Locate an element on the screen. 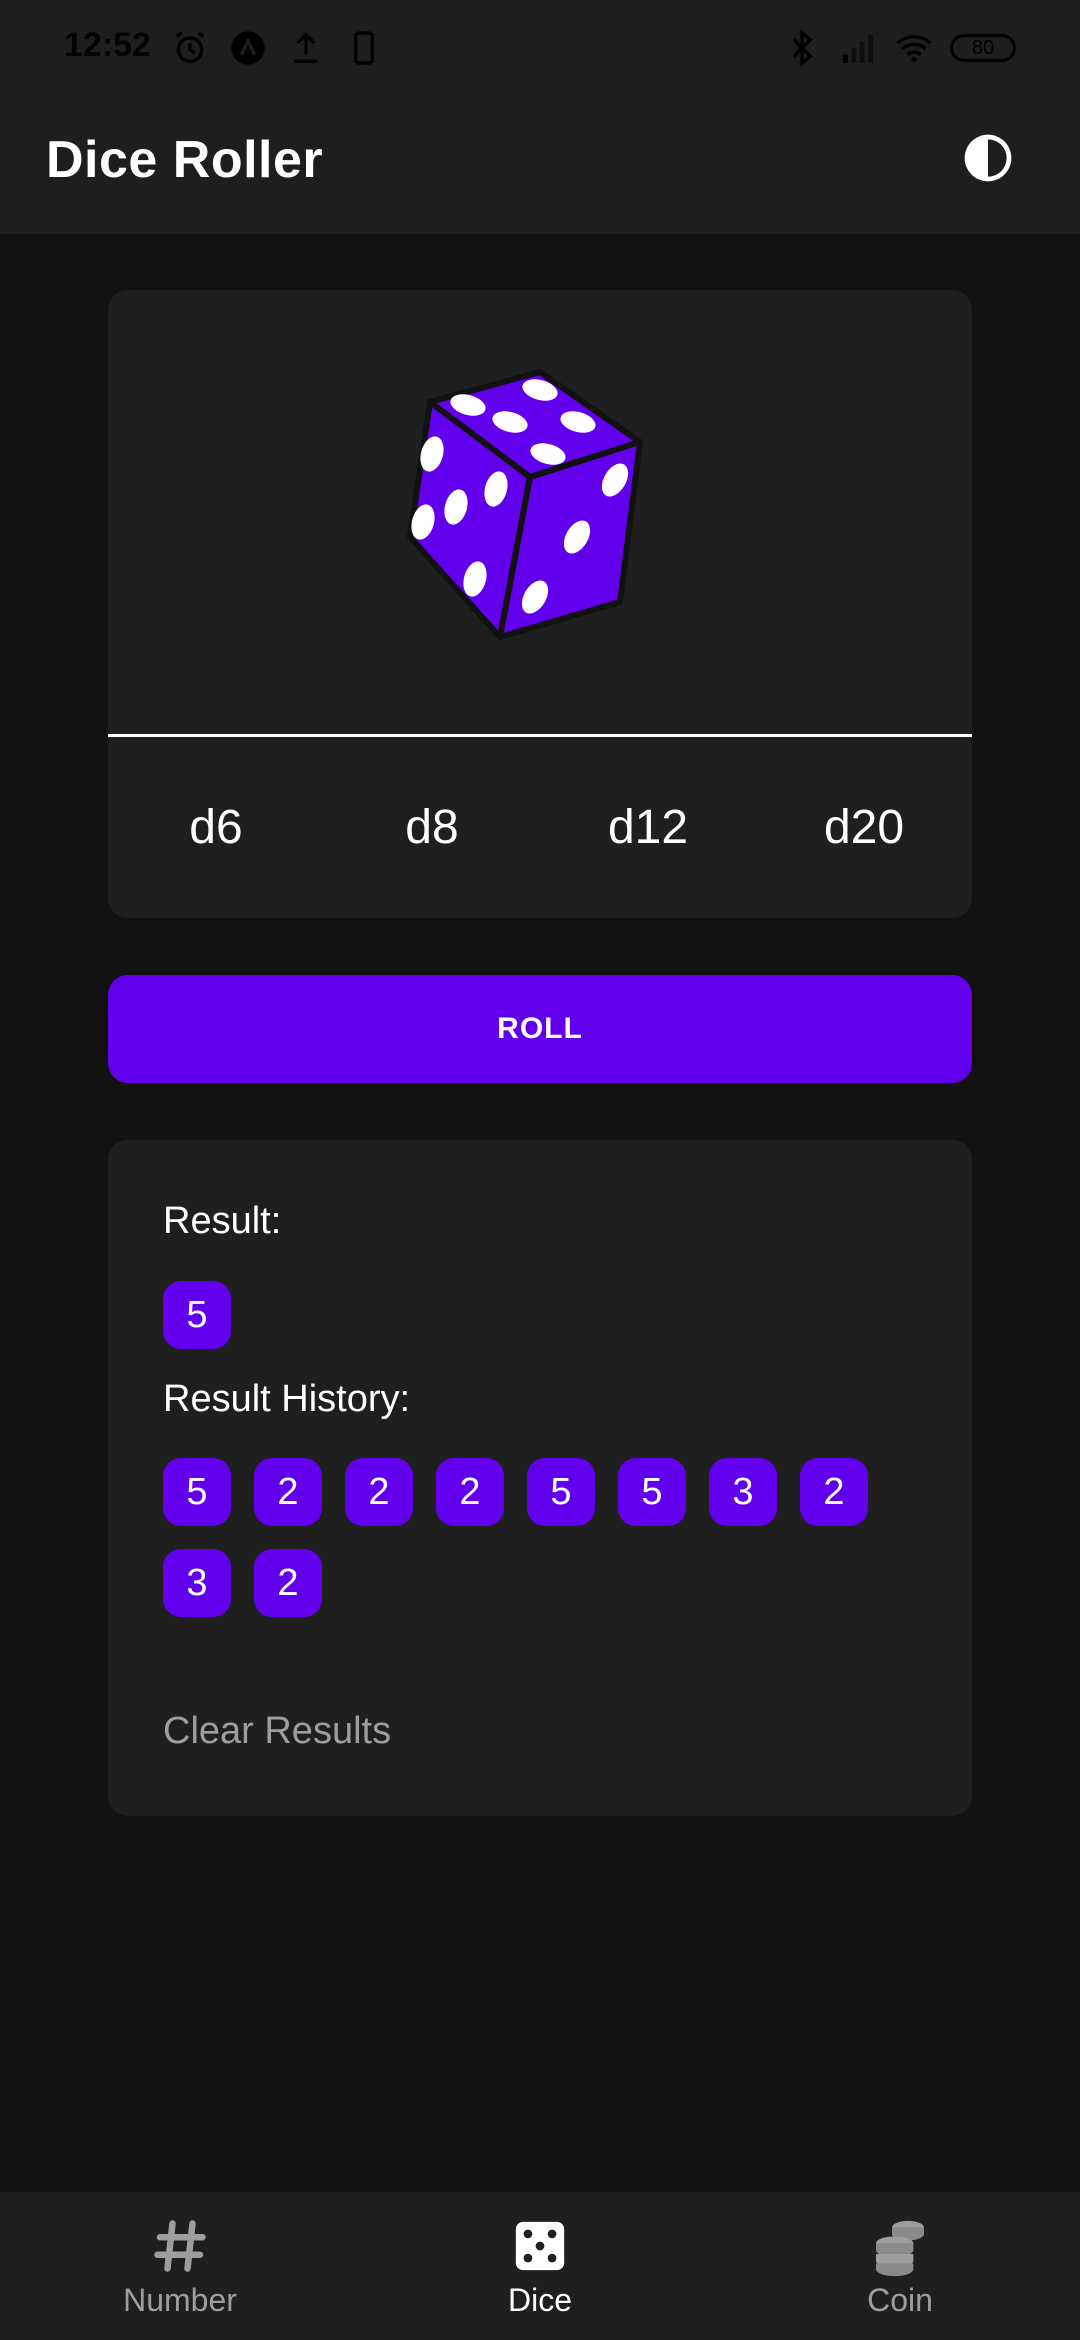 This screenshot has height=2340, width=1080. status-icons-left is located at coordinates (277, 48).